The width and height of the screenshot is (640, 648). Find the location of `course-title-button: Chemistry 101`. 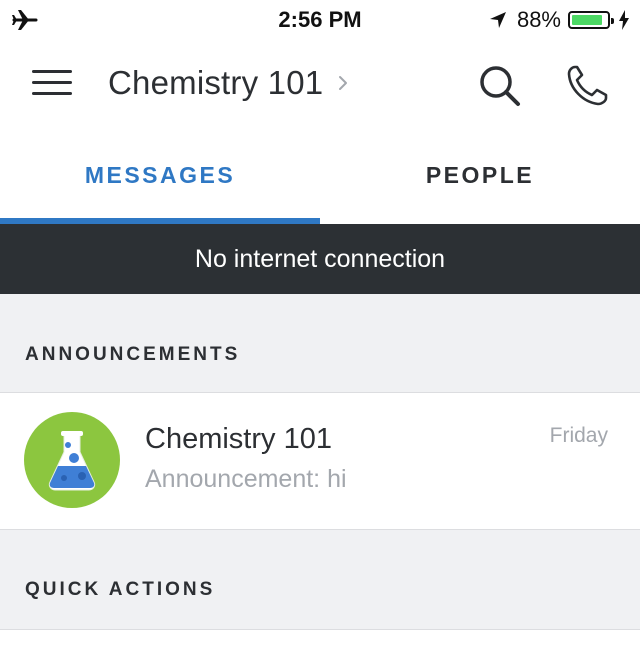

course-title-button: Chemistry 101 is located at coordinates (228, 83).